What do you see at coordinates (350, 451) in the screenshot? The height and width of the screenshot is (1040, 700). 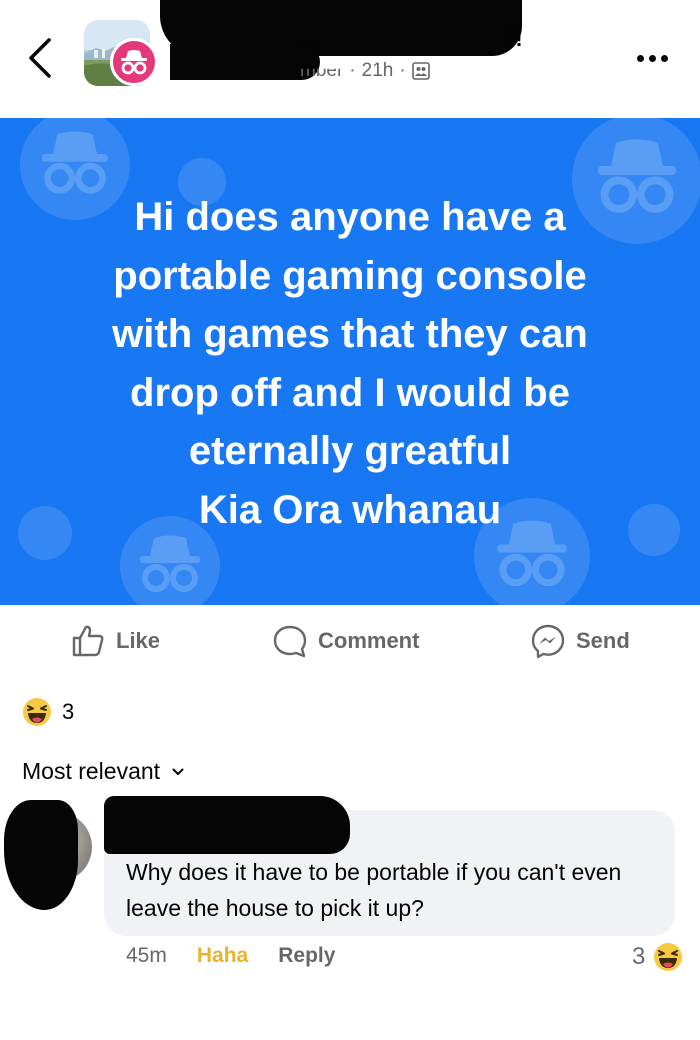 I see `post-text-line: eternally greatful` at bounding box center [350, 451].